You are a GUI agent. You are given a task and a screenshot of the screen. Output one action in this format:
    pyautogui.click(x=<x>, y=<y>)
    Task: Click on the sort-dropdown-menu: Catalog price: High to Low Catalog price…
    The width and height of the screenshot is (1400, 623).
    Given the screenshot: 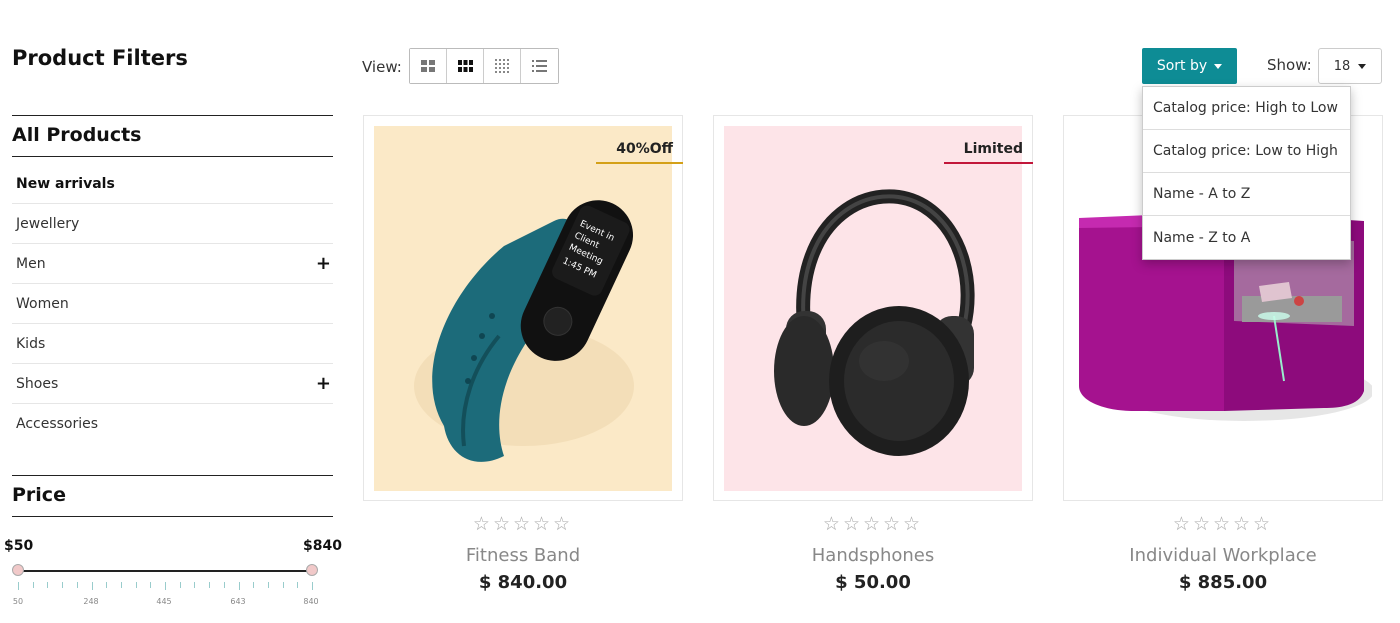 What is the action you would take?
    pyautogui.click(x=1246, y=173)
    